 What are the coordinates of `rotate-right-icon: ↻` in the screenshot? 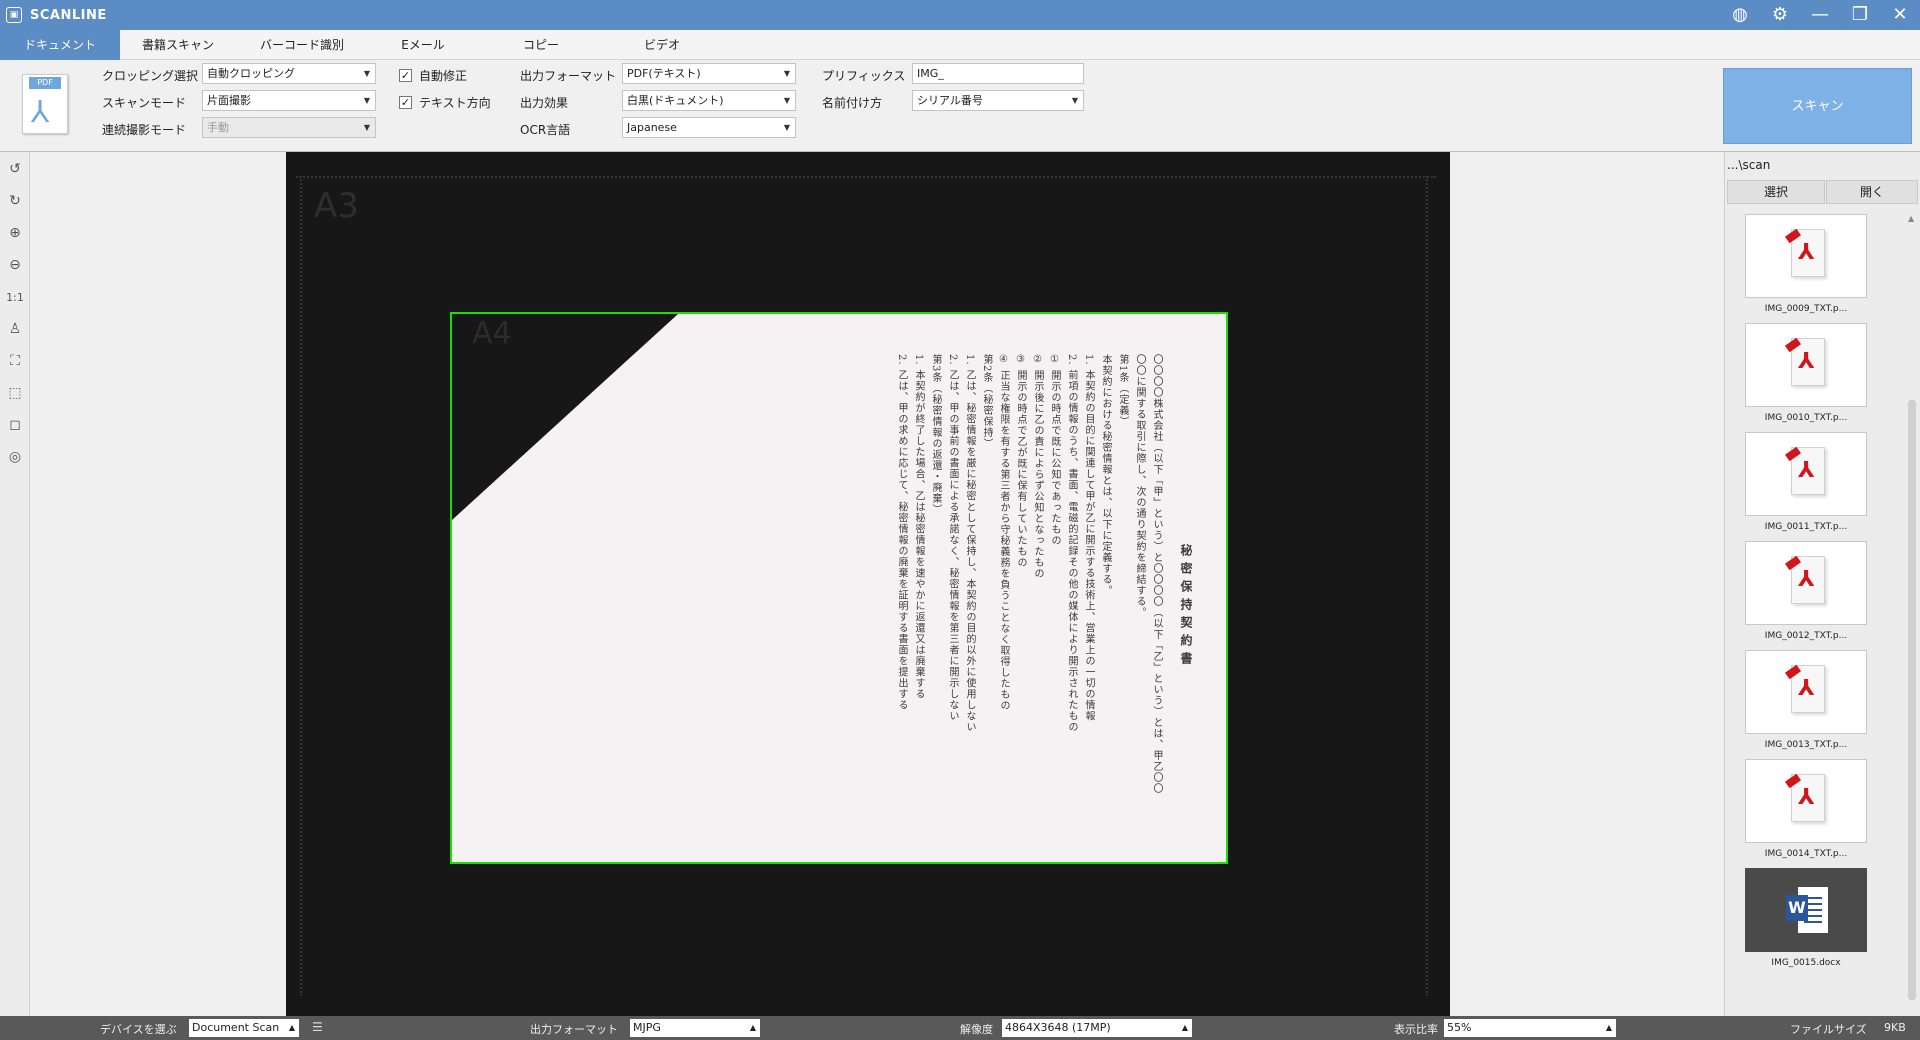 It's located at (15, 201).